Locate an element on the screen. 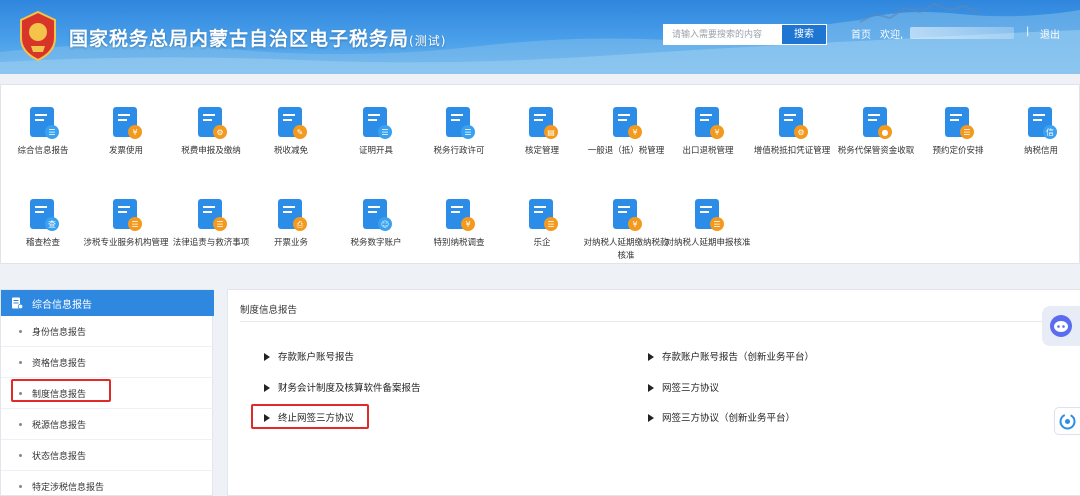 Image resolution: width=1080 pixels, height=496 pixels. svg-text: 信 is located at coordinates (1050, 132).